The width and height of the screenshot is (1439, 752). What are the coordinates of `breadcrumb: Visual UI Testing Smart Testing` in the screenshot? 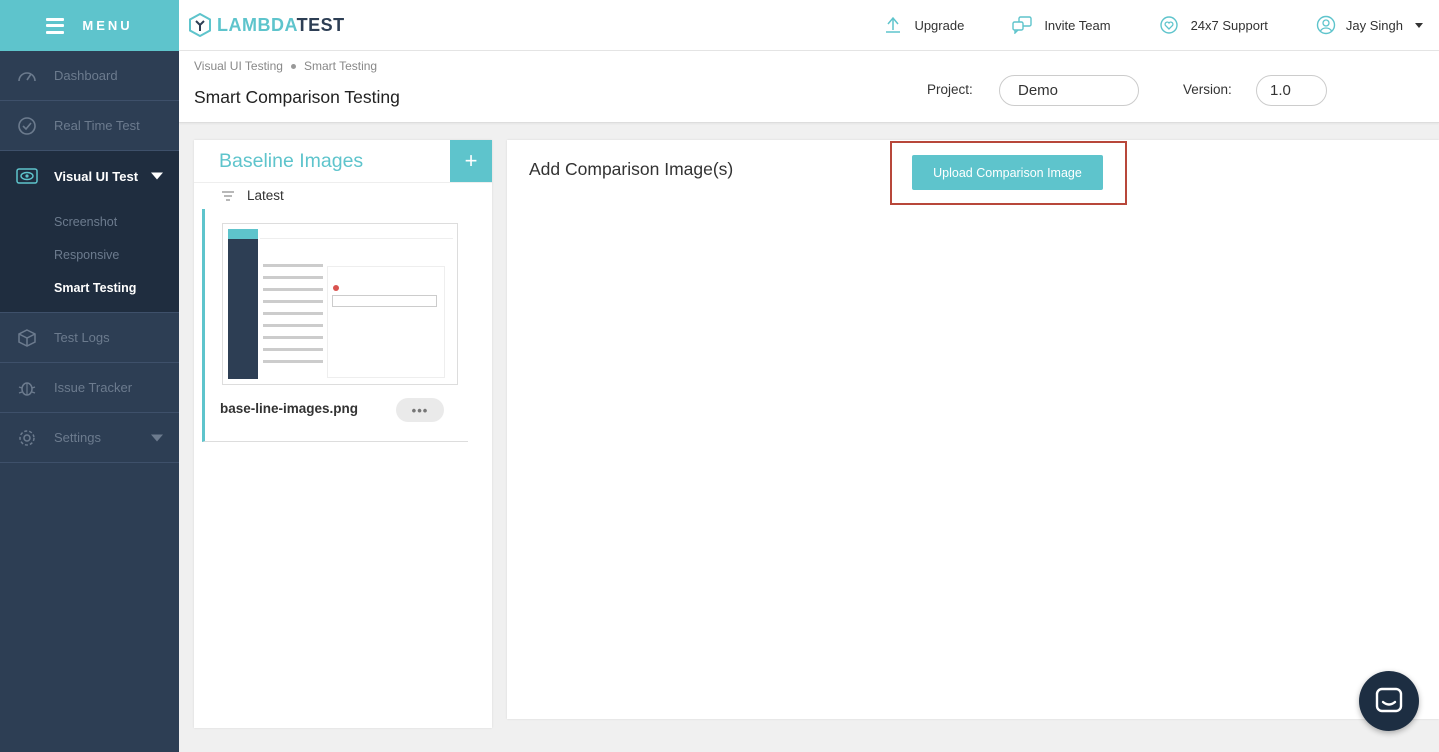 It's located at (285, 66).